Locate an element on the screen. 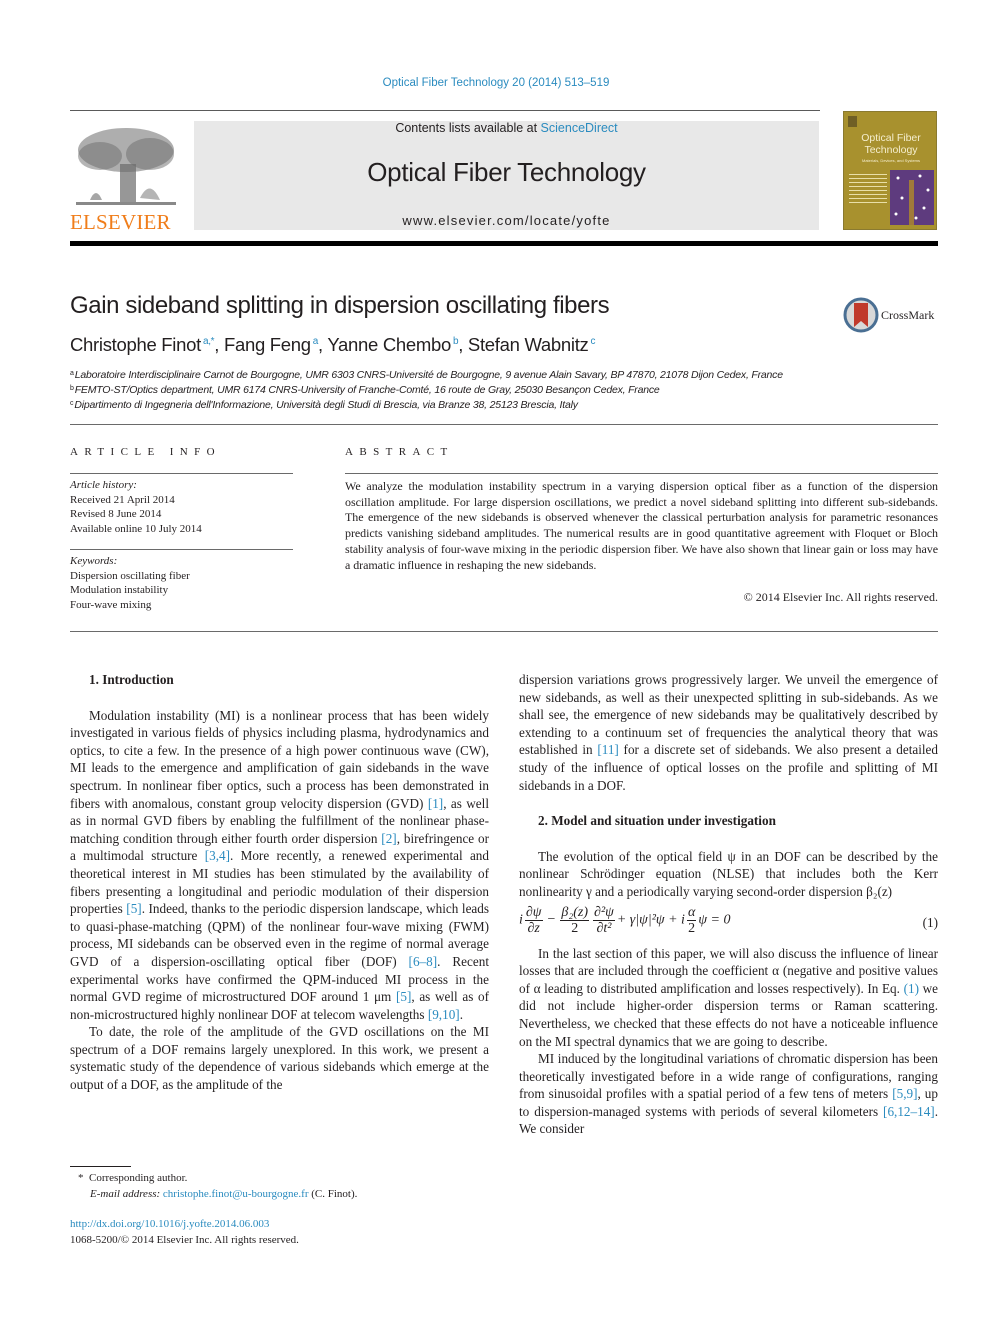 The width and height of the screenshot is (992, 1323). author: Stefan Wabnitz c is located at coordinates (532, 344).